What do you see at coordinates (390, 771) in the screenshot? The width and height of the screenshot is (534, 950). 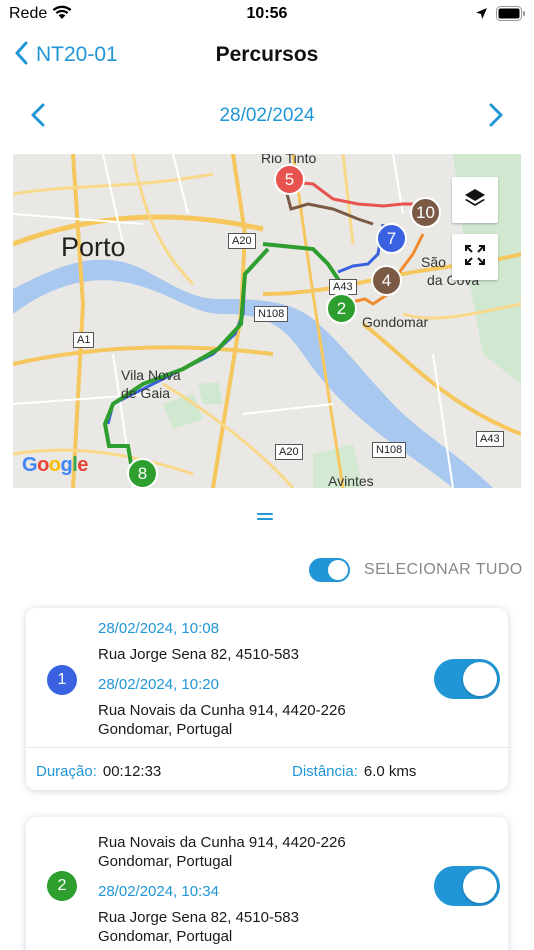 I see `distance-value: 6.0 kms` at bounding box center [390, 771].